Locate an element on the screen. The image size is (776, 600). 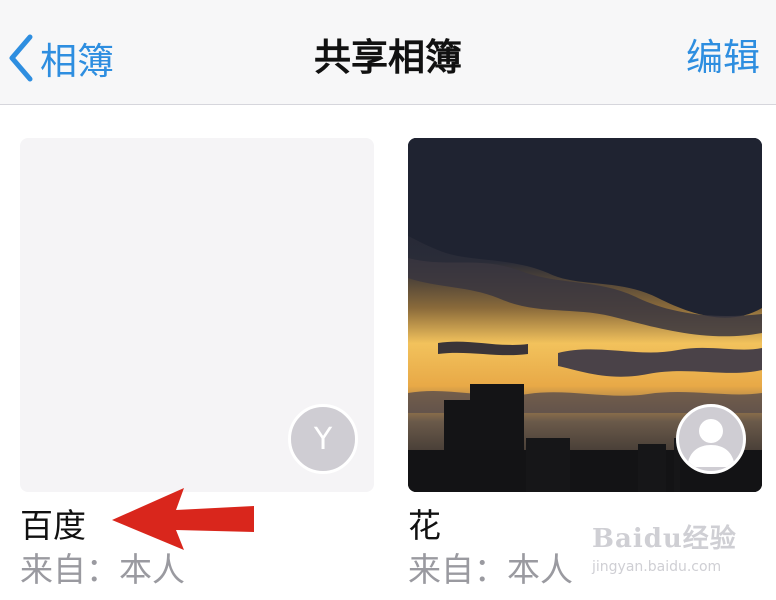
page-title: 共享相簿 is located at coordinates (388, 57).